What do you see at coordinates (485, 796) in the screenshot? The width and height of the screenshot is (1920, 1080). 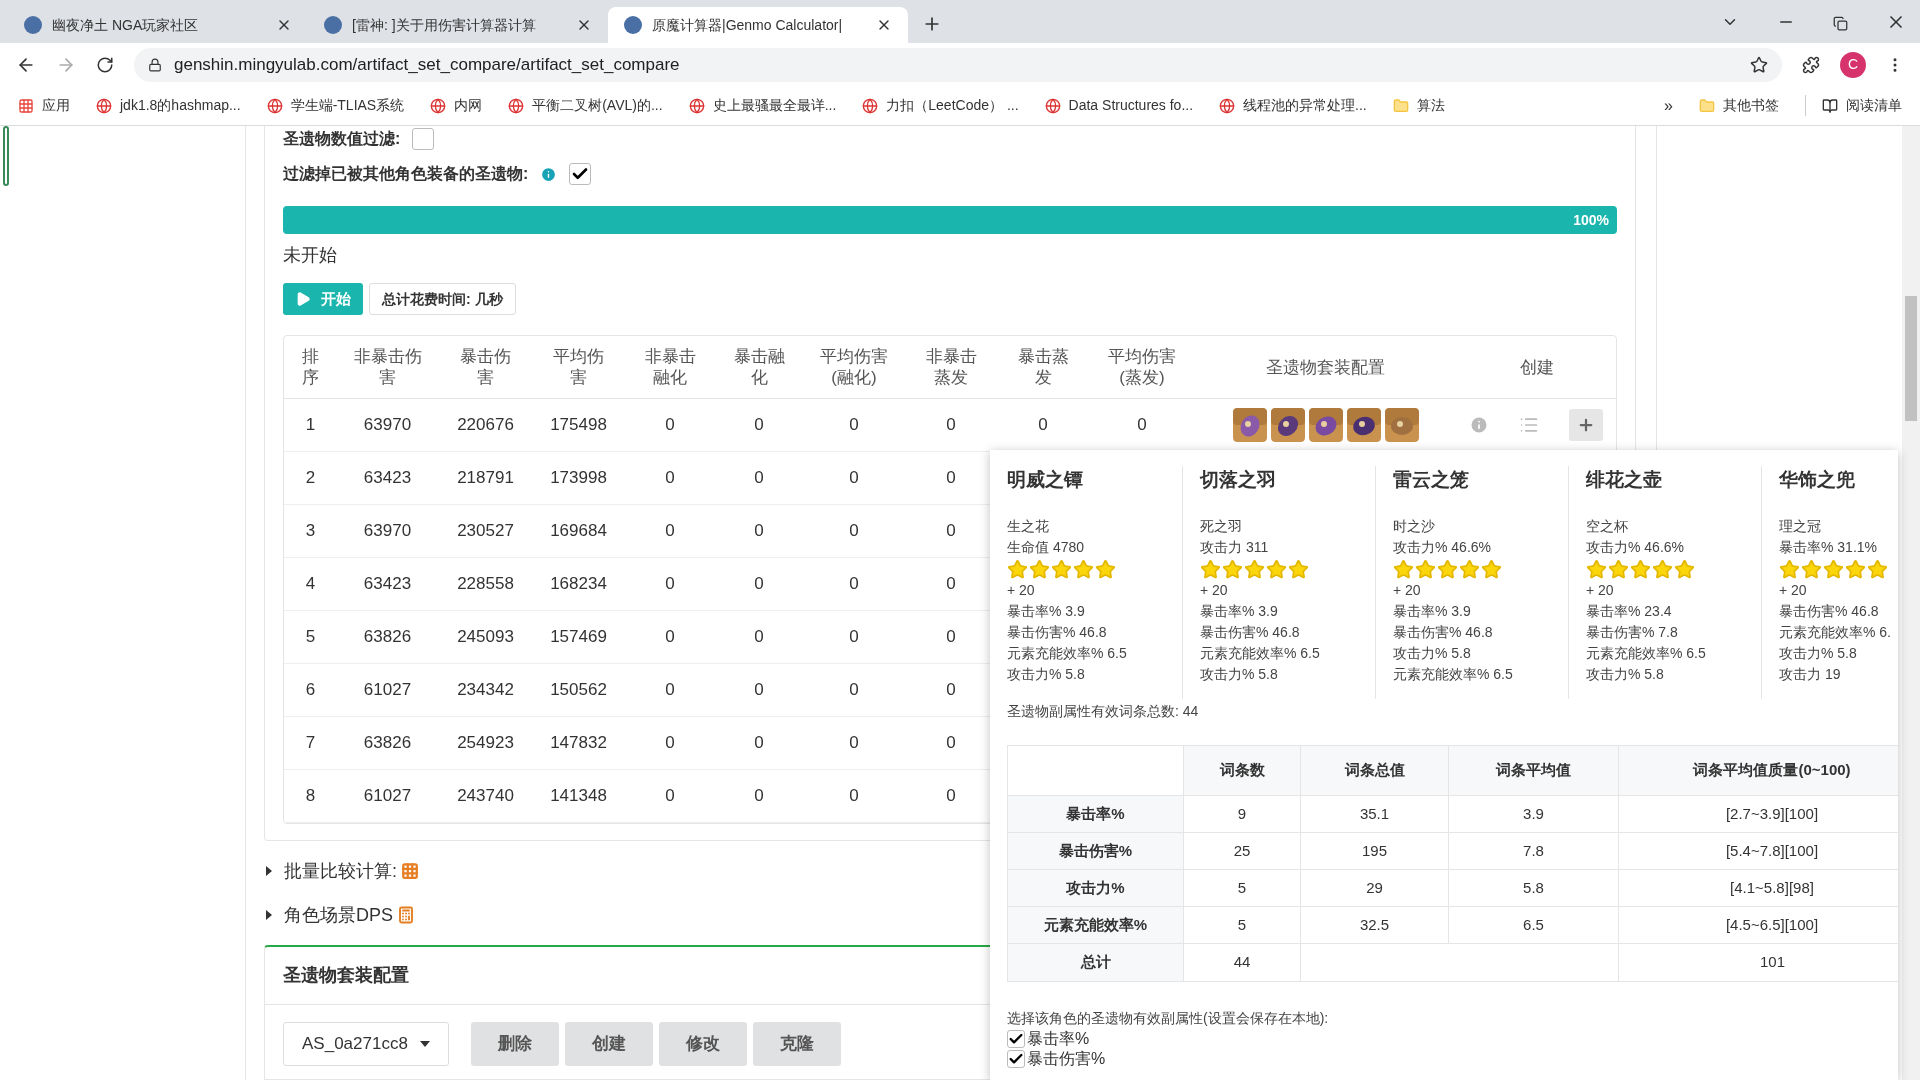 I see `table-cell-text: 243740` at bounding box center [485, 796].